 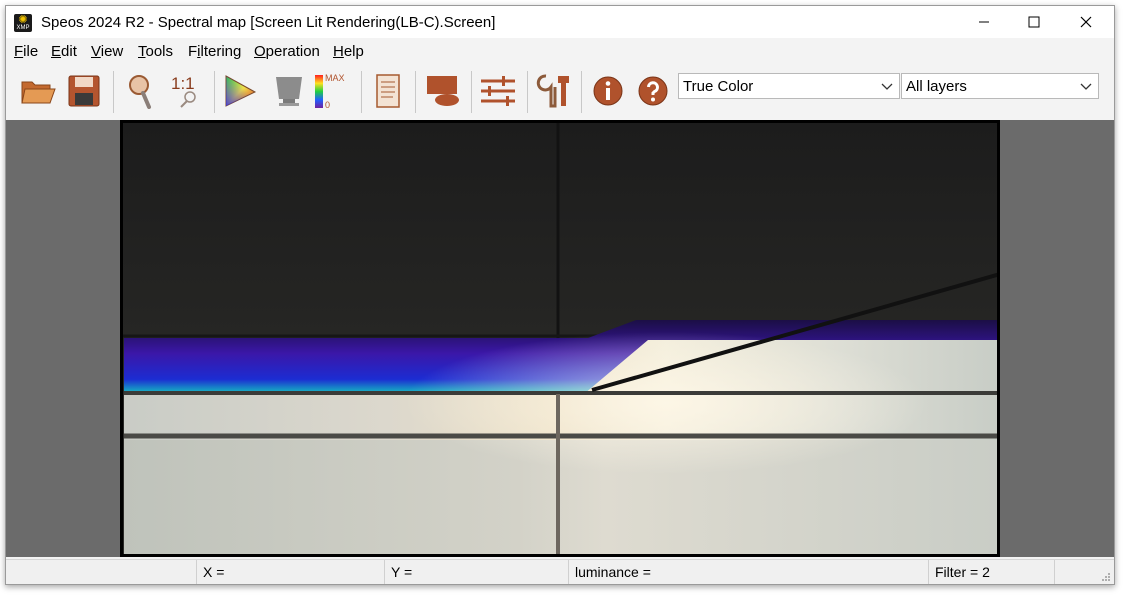 I want to click on menu-help: Help, so click(x=348, y=51).